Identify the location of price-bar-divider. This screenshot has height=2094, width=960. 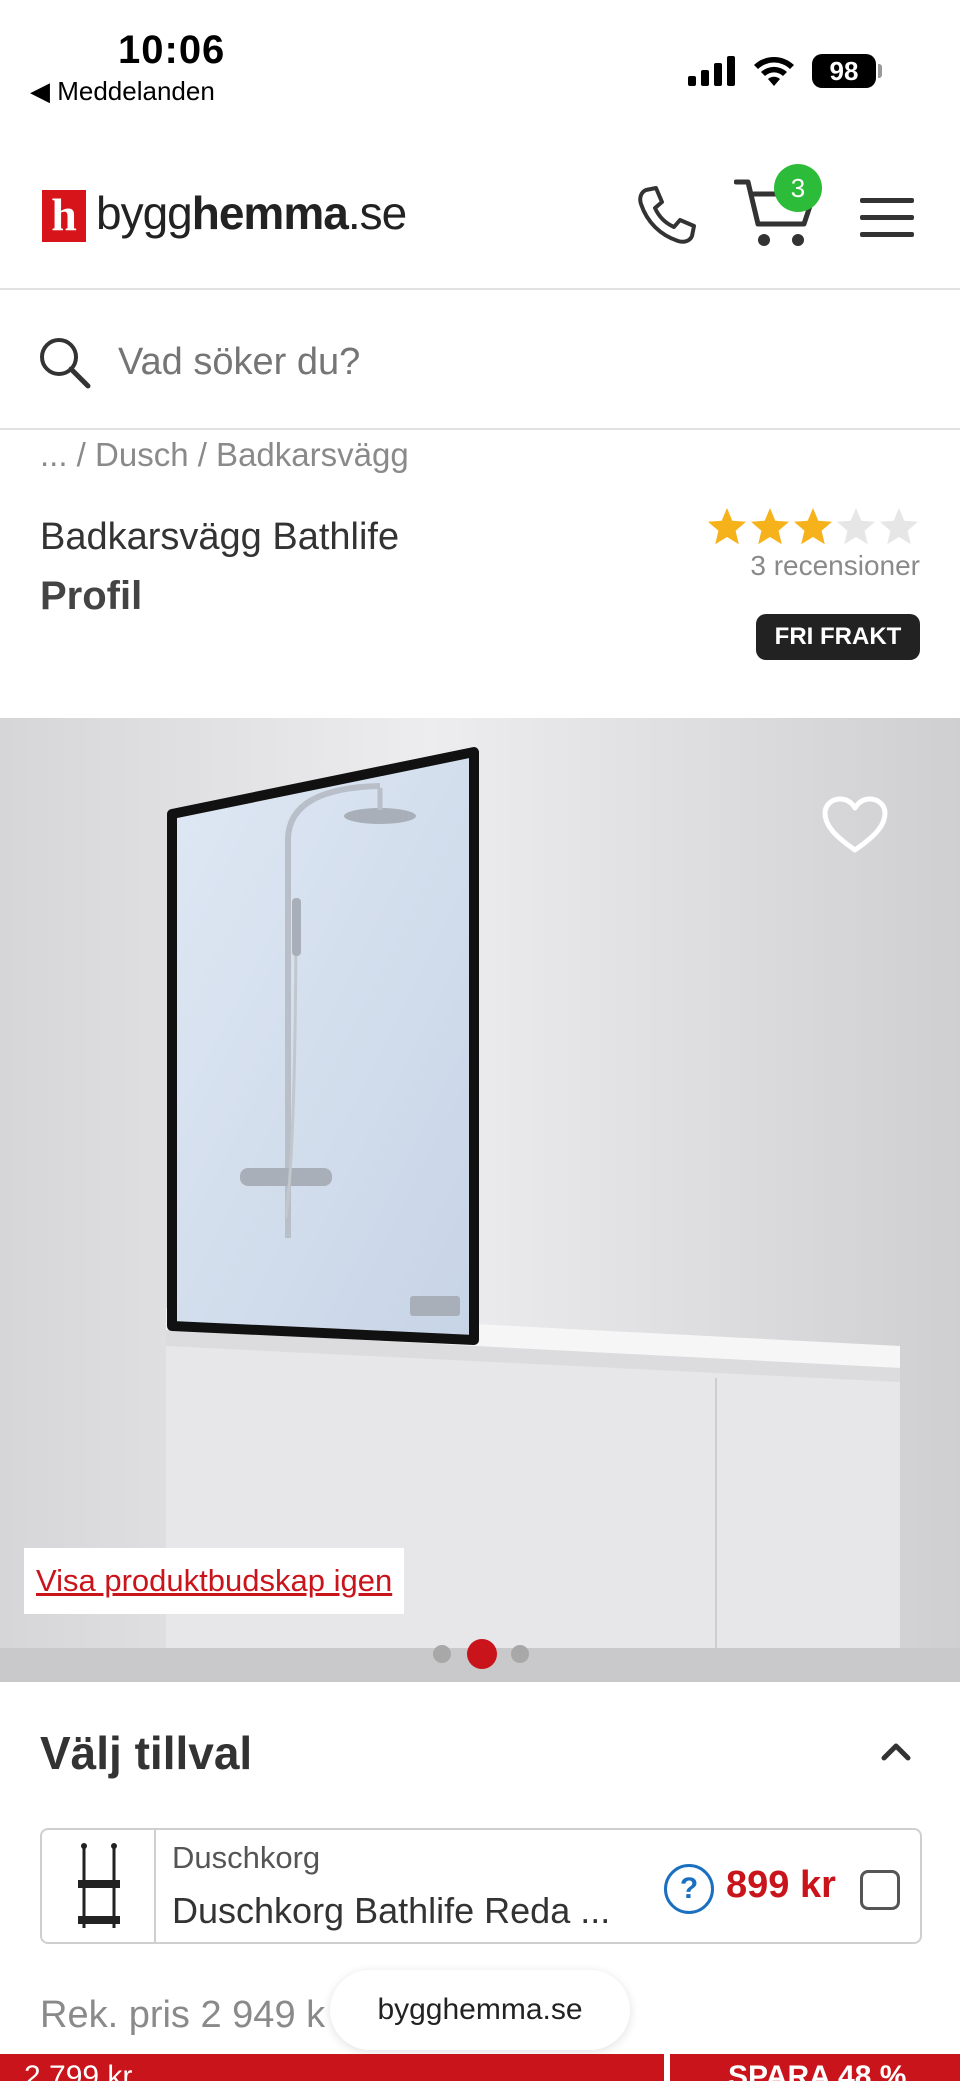
(667, 2067).